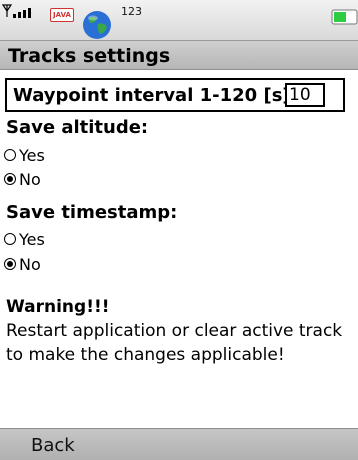 Image resolution: width=358 pixels, height=460 pixels. I want to click on save-altitude-label: Save altitude:, so click(77, 127).